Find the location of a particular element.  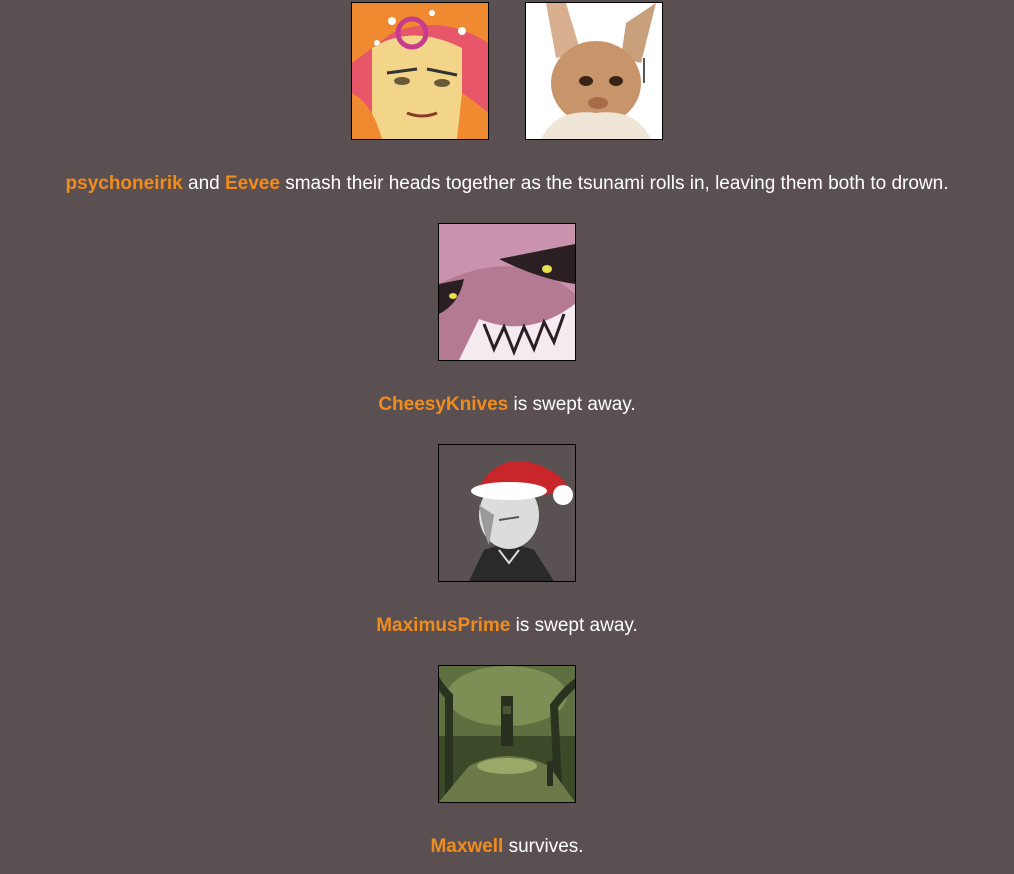

avatar-maxwell is located at coordinates (507, 734).